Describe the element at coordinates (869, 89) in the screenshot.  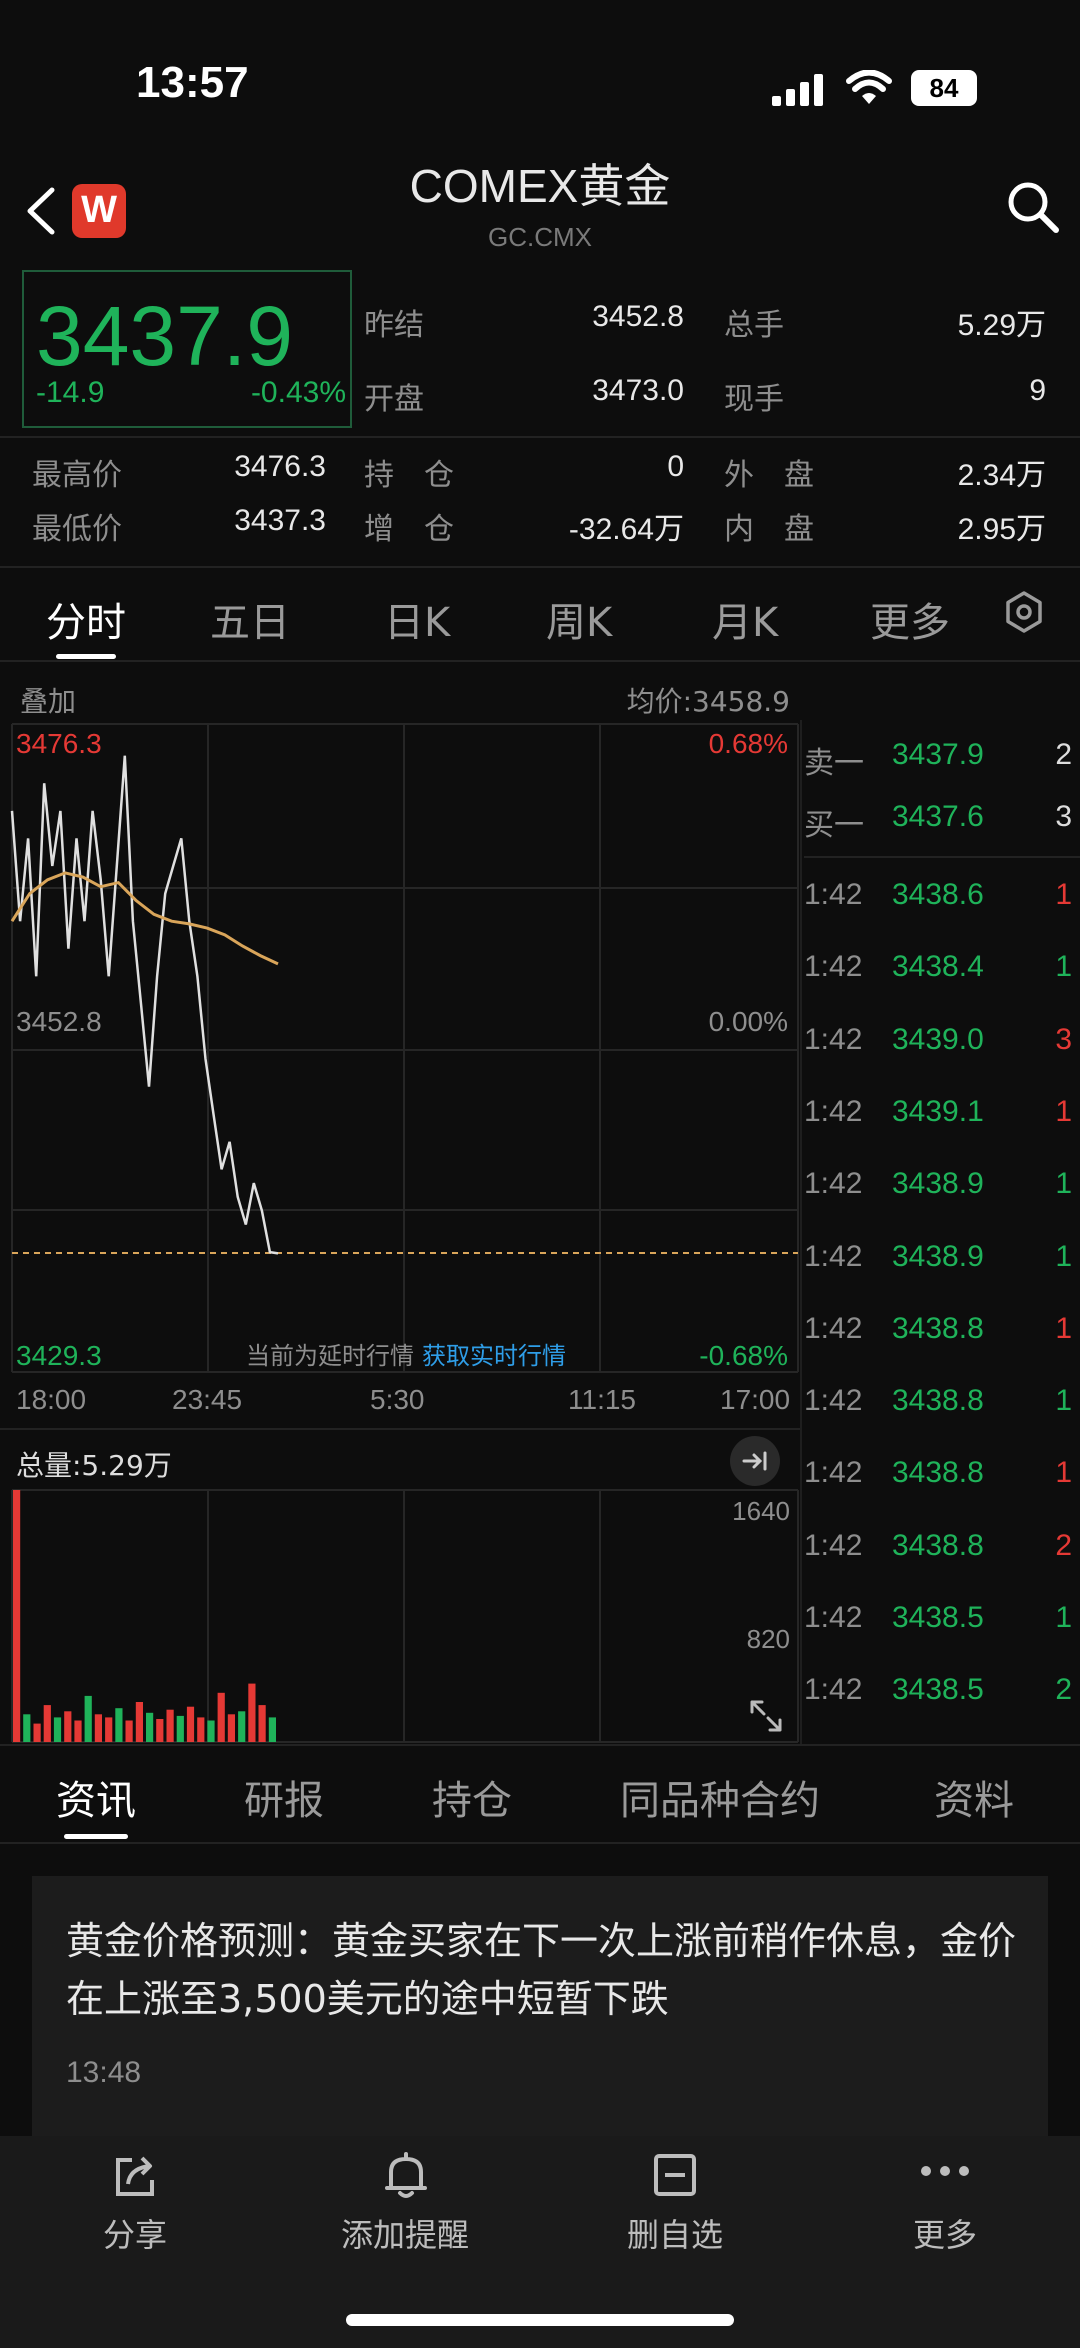
I see `wifi-icon` at that location.